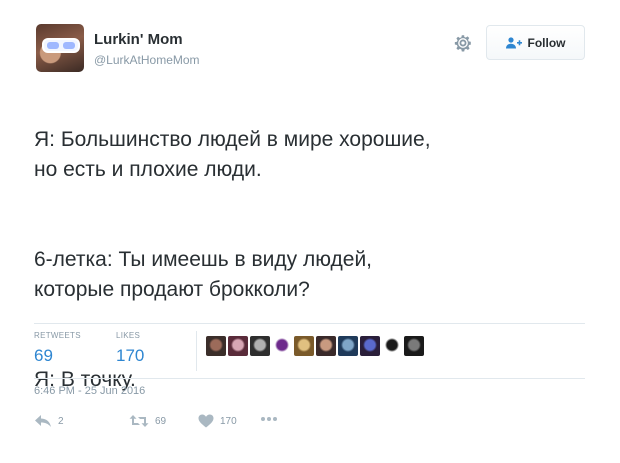 This screenshot has width=620, height=463. I want to click on follow-button: Follow, so click(535, 42).